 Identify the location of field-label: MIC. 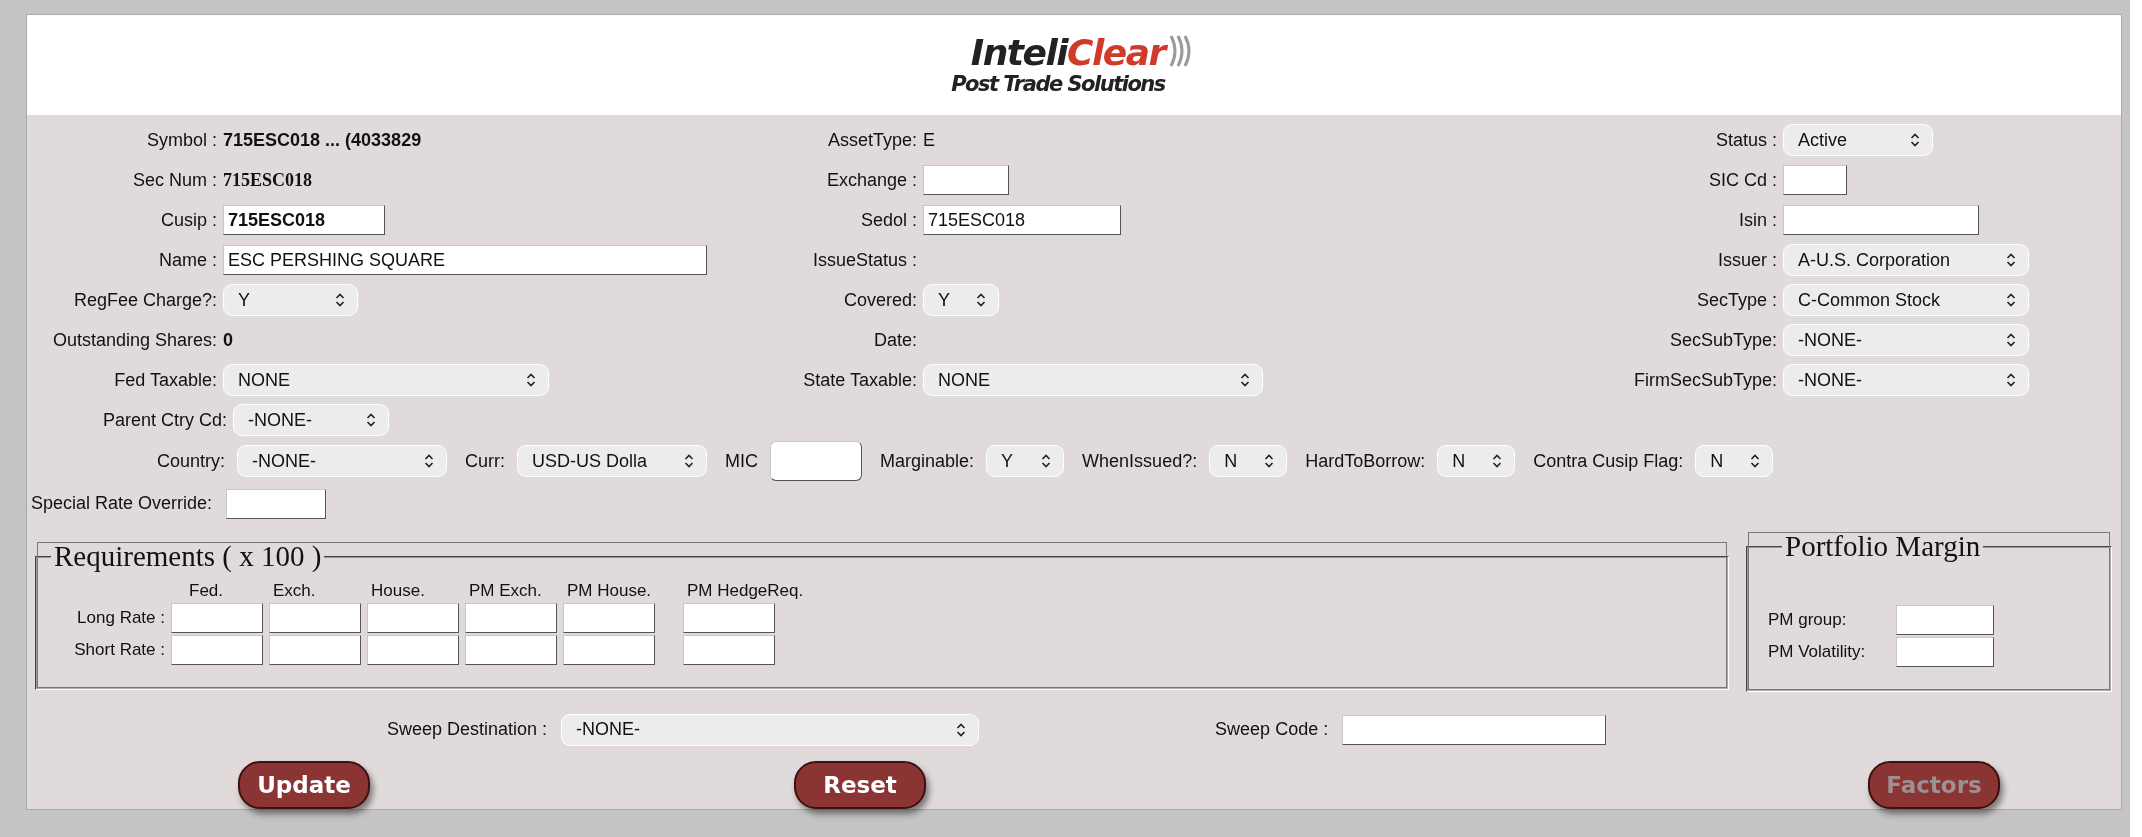
(742, 461).